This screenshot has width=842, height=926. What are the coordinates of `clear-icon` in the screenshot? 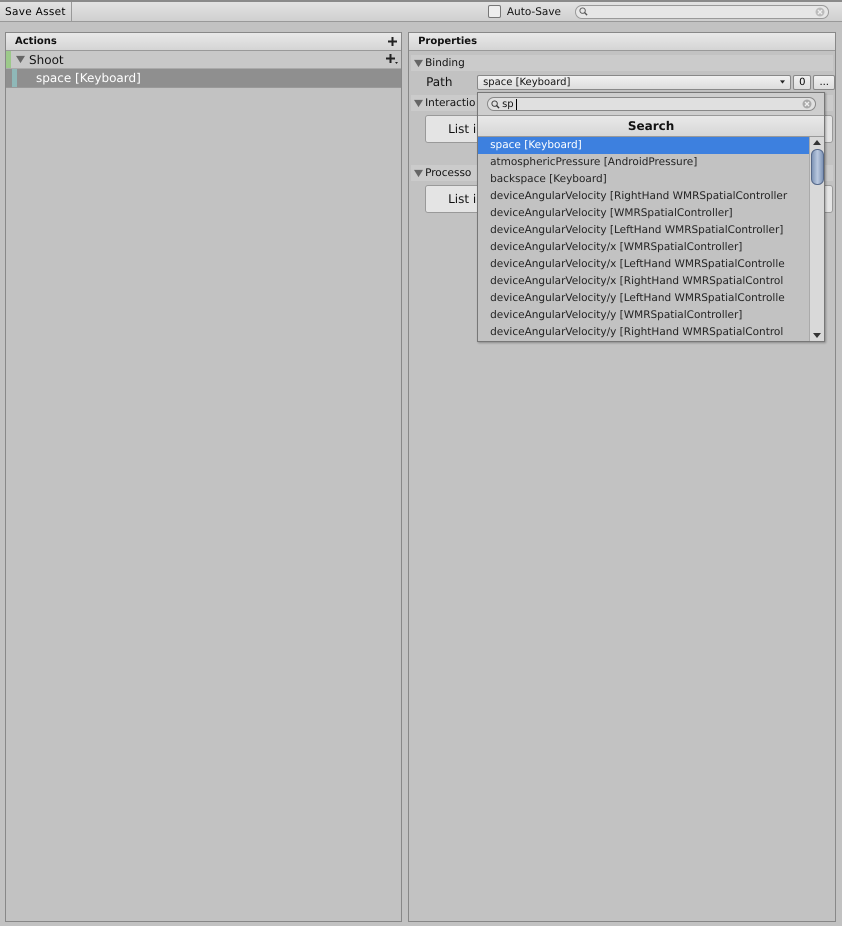 It's located at (807, 104).